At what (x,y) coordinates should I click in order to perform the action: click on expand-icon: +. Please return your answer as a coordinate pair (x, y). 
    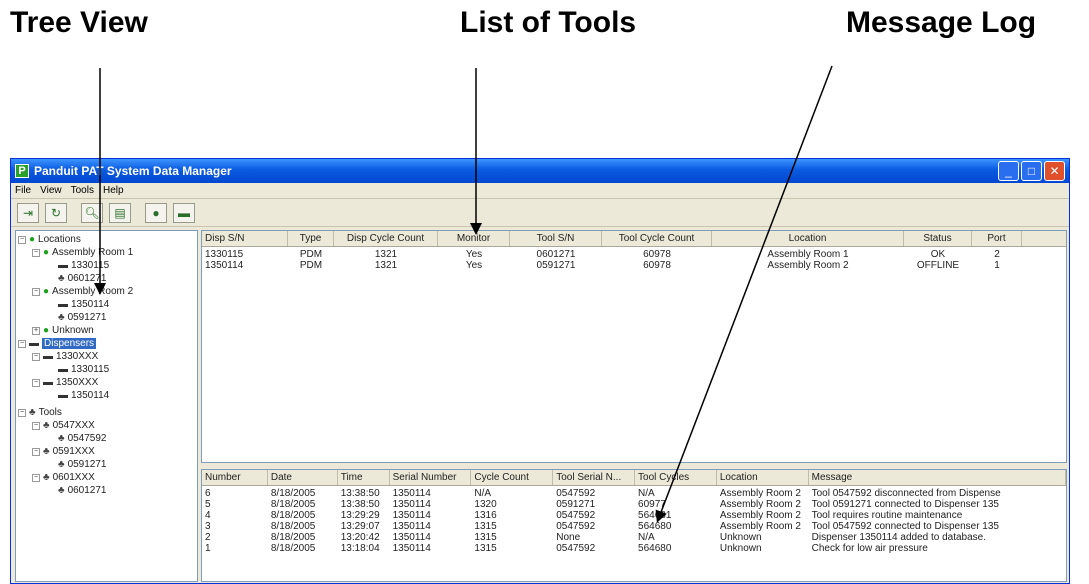
    Looking at the image, I should click on (36, 330).